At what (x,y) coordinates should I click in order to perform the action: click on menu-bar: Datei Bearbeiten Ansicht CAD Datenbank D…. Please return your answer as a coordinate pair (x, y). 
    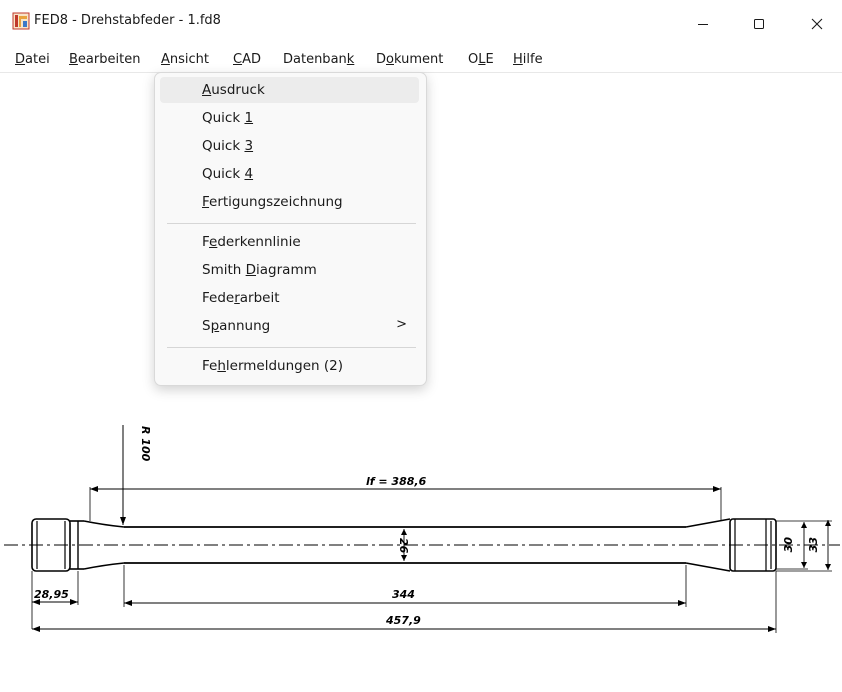
    Looking at the image, I should click on (421, 60).